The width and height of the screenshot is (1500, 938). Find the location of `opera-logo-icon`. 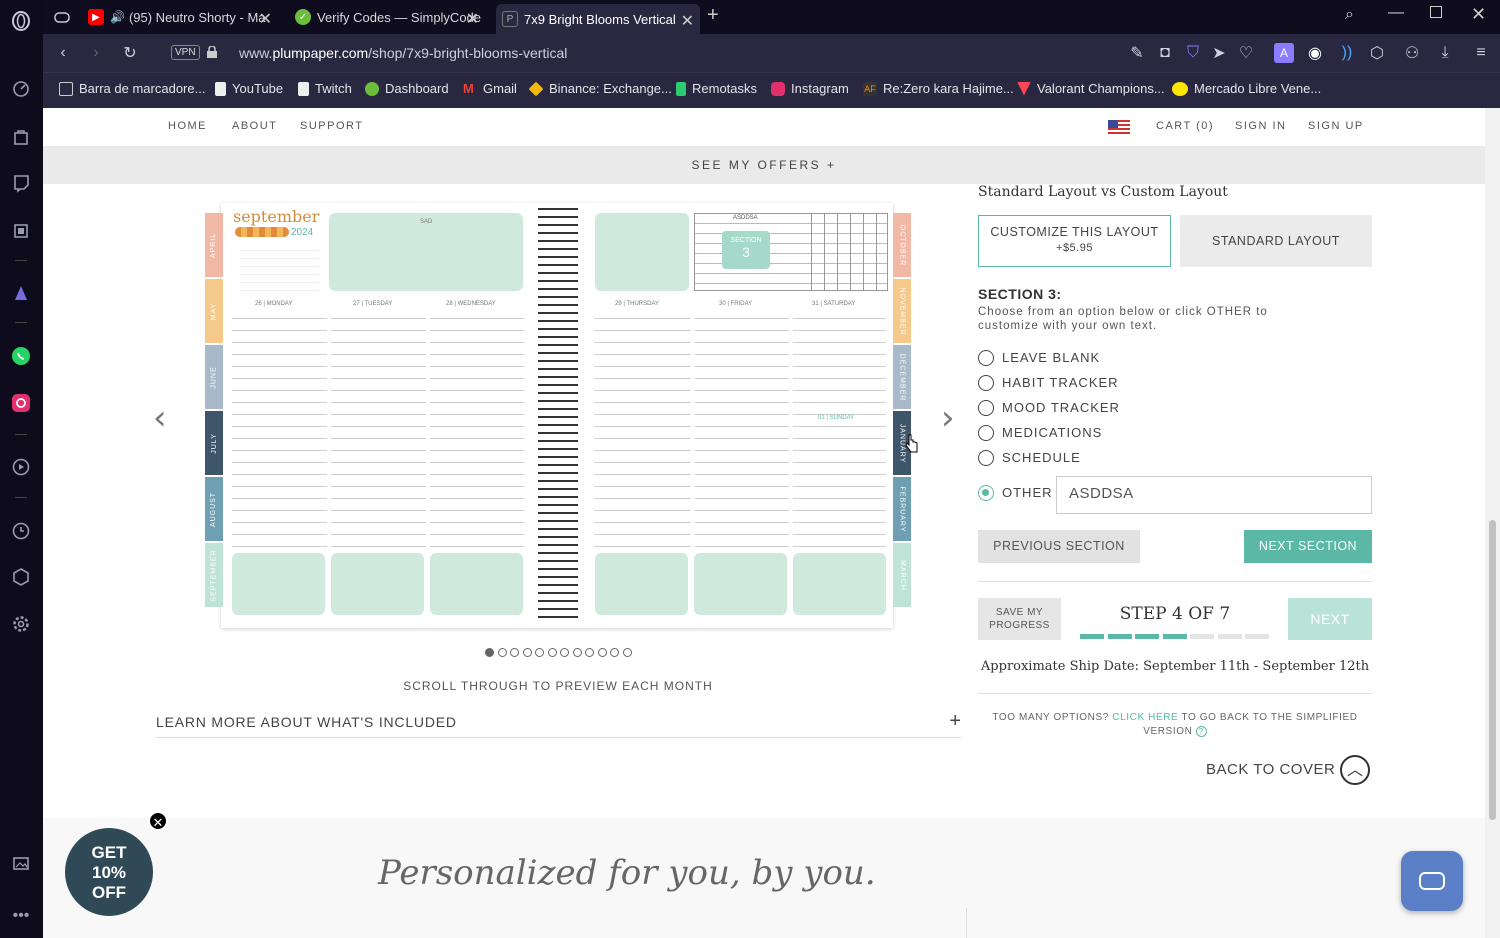

opera-logo-icon is located at coordinates (21, 21).